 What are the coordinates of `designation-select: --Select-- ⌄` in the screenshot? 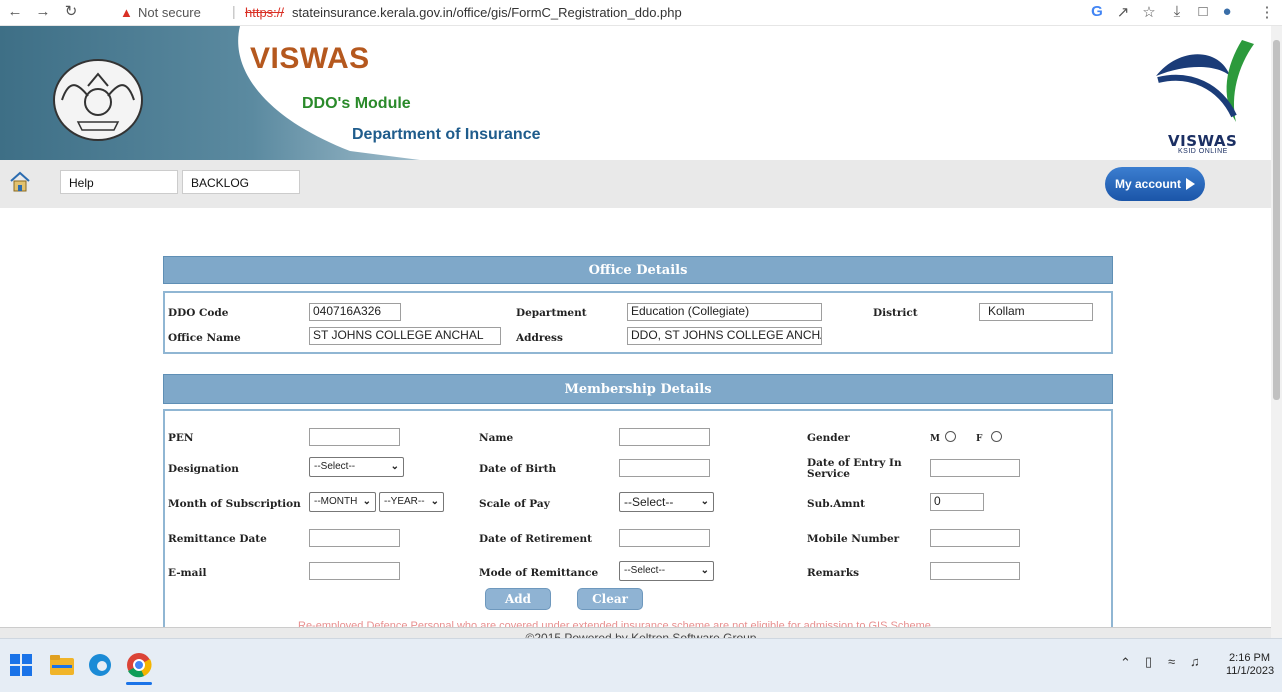 It's located at (356, 467).